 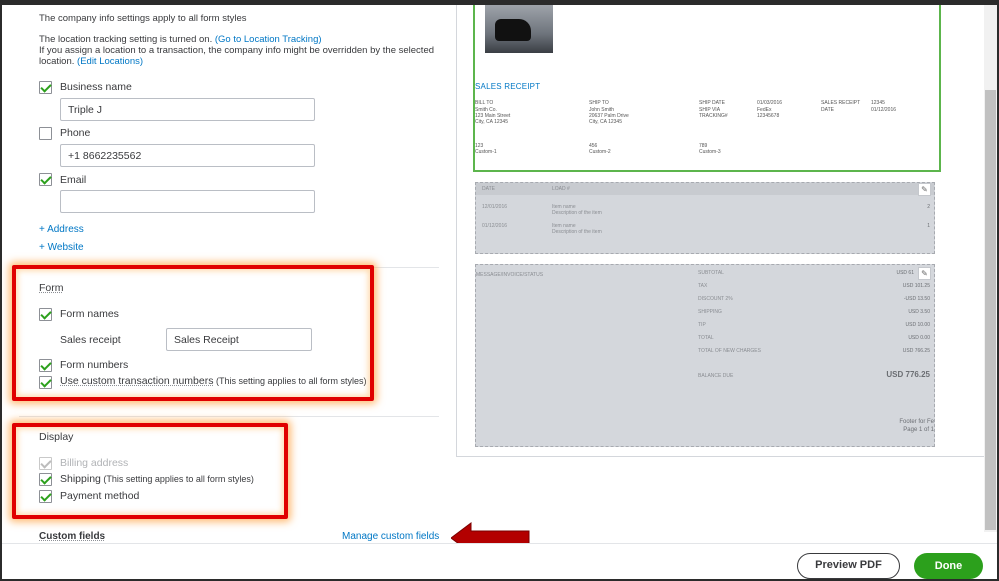 What do you see at coordinates (916, 422) in the screenshot?
I see `footer-text: Footer for Fe` at bounding box center [916, 422].